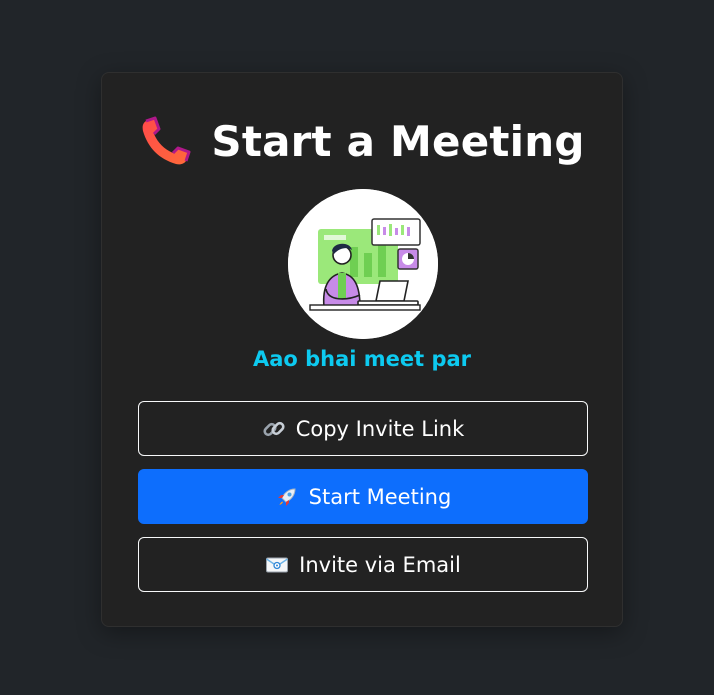 The width and height of the screenshot is (714, 695). What do you see at coordinates (398, 141) in the screenshot?
I see `page-title: Start a Meeting` at bounding box center [398, 141].